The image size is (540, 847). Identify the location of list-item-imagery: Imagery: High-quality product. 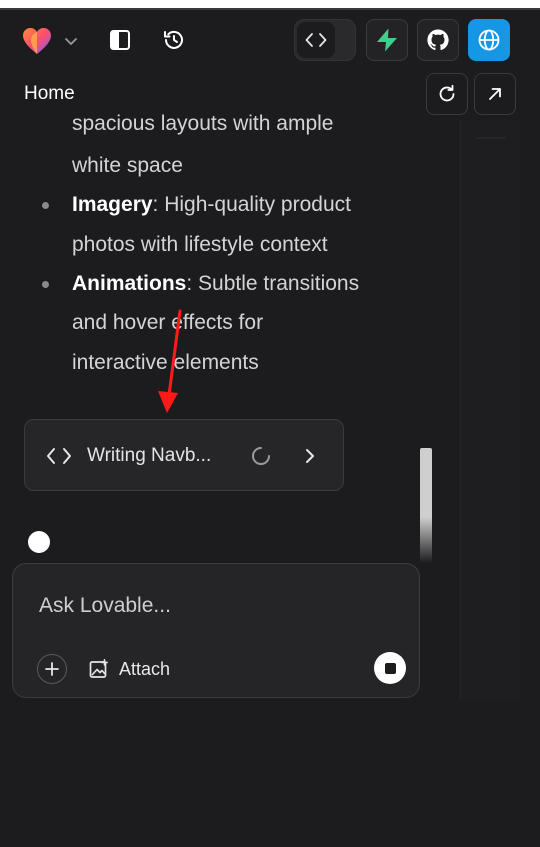
(211, 205).